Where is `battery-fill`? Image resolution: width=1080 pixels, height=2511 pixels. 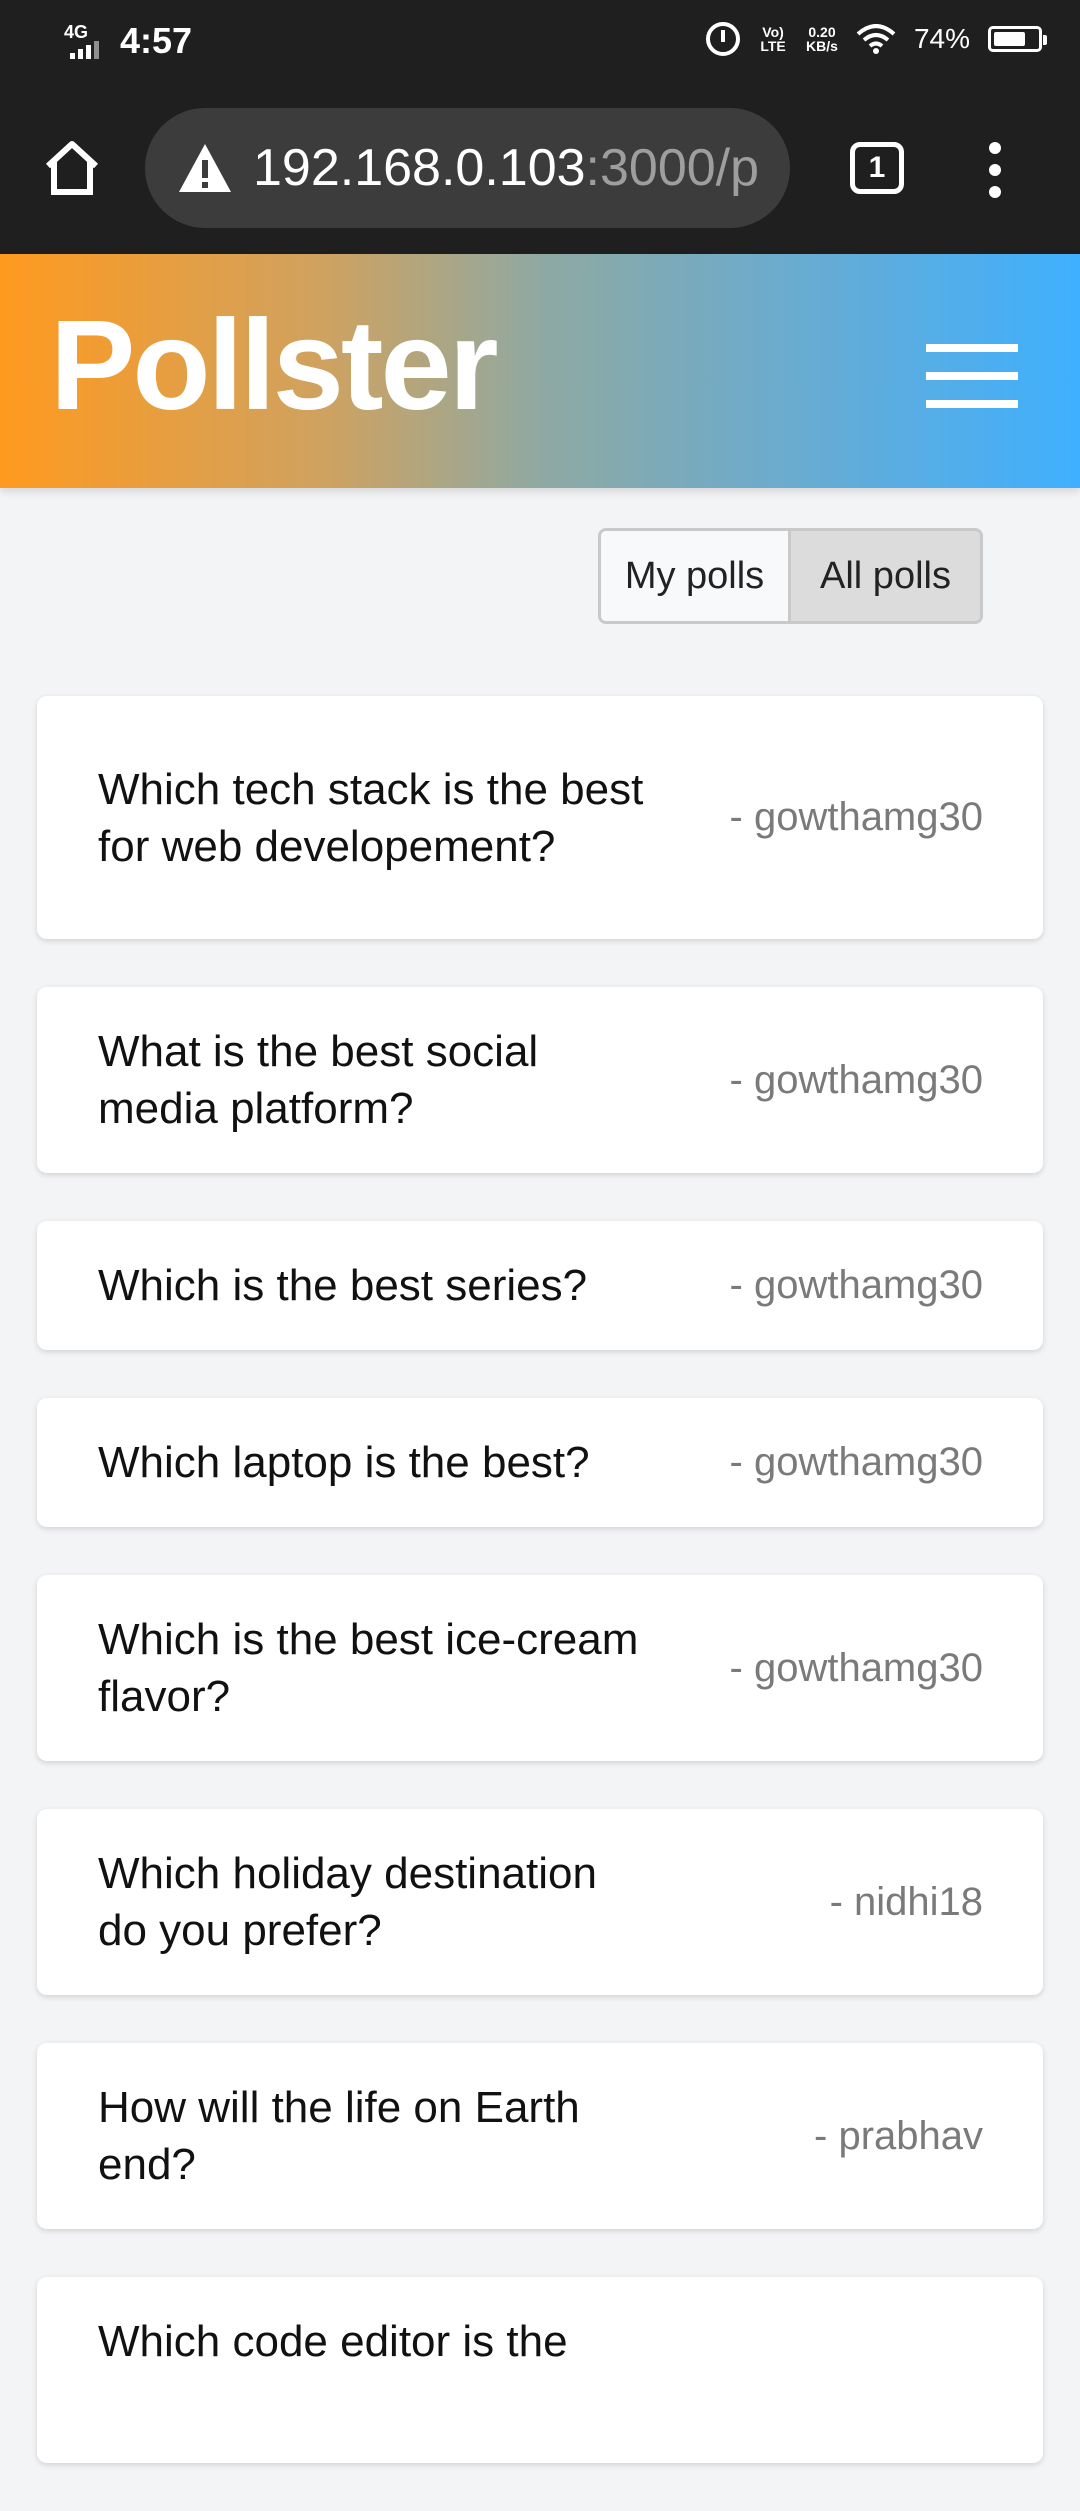
battery-fill is located at coordinates (1009, 39).